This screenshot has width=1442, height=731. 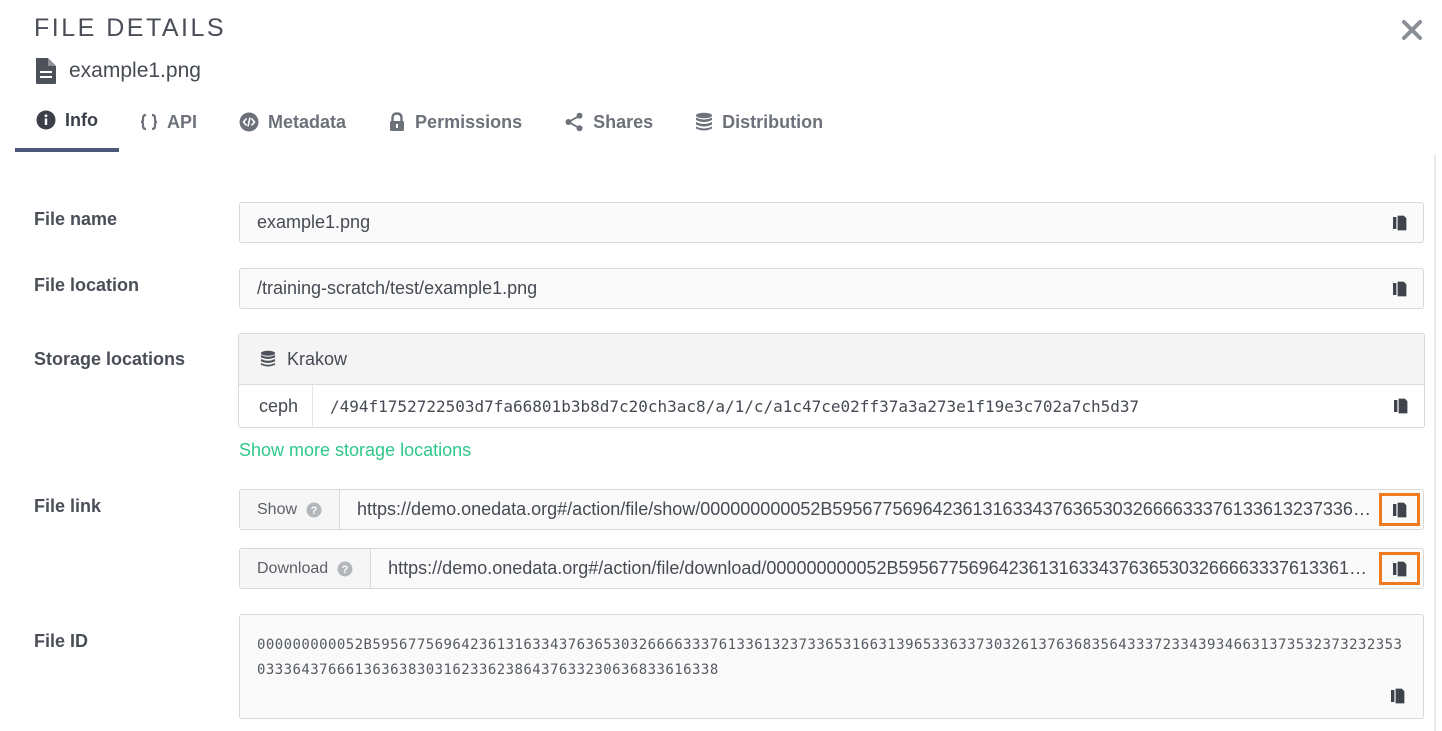 I want to click on tab-permissions-label: Permissions, so click(x=469, y=121).